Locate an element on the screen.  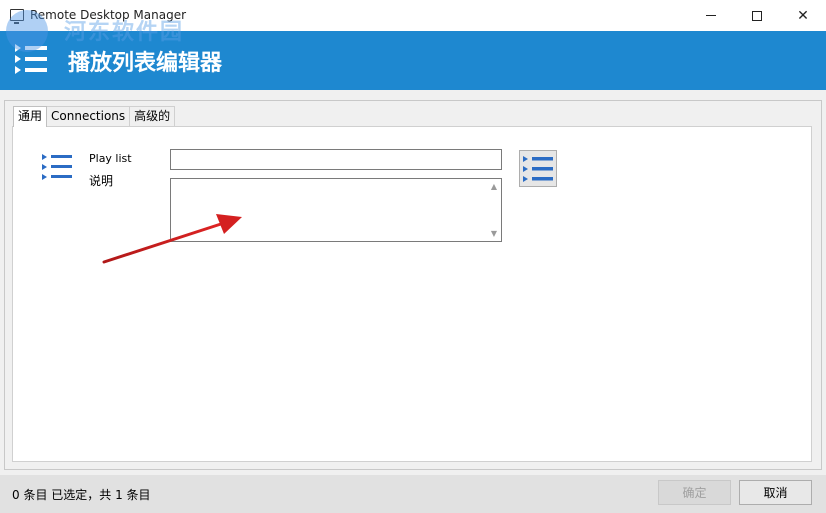
minimize-icon is located at coordinates (711, 15).